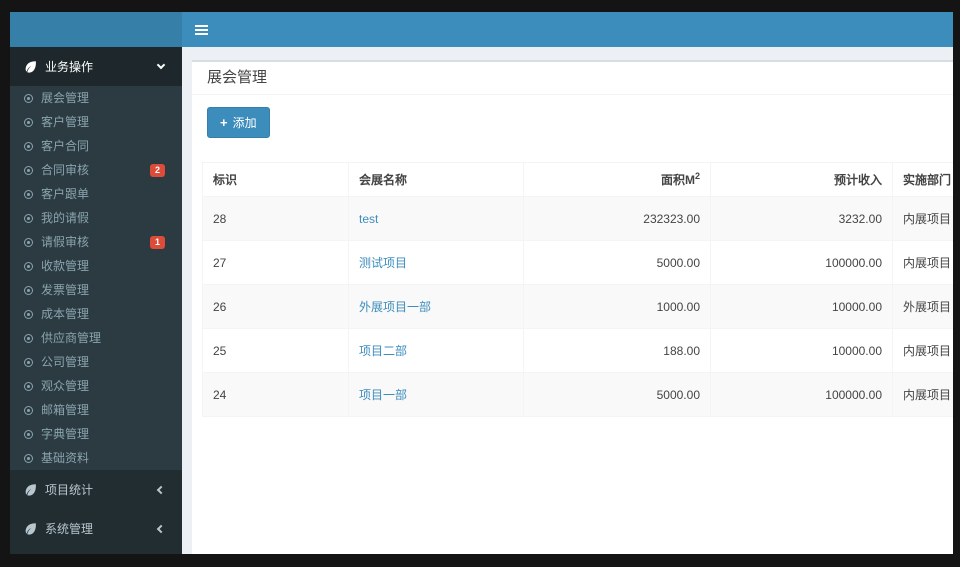  What do you see at coordinates (96, 290) in the screenshot?
I see `sidebar-item-invoice-mgmt: 发票管理` at bounding box center [96, 290].